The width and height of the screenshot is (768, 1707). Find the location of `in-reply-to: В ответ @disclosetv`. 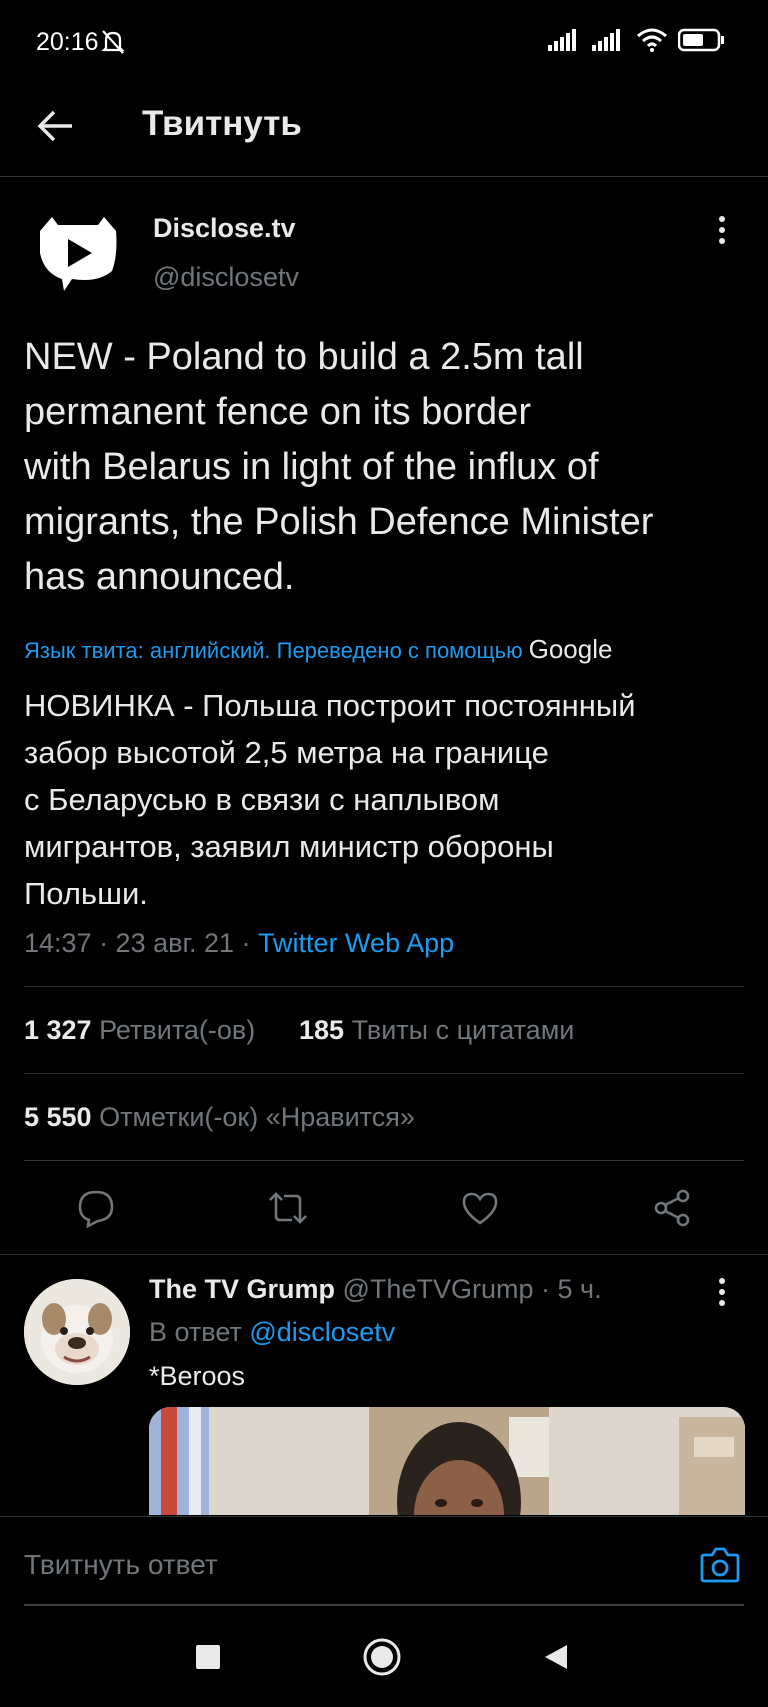

in-reply-to: В ответ @disclosetv is located at coordinates (272, 1332).